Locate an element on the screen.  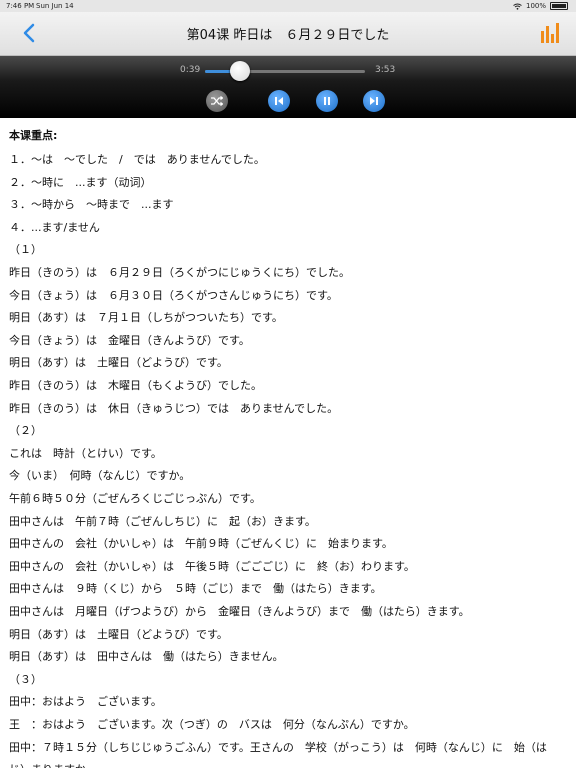
battery-icon is located at coordinates (559, 6).